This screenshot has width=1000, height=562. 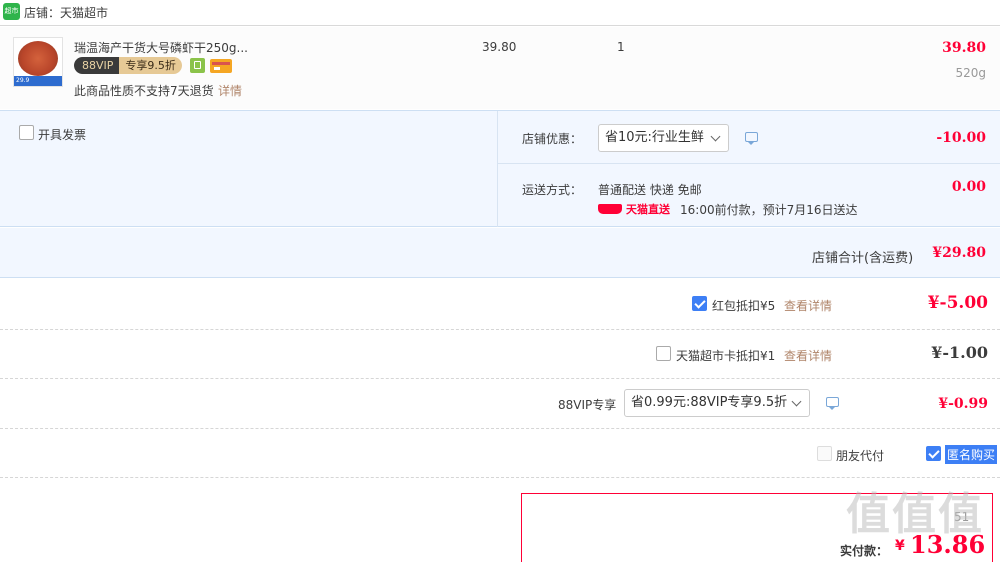 What do you see at coordinates (97, 65) in the screenshot?
I see `vip-badge-label: 88VIP` at bounding box center [97, 65].